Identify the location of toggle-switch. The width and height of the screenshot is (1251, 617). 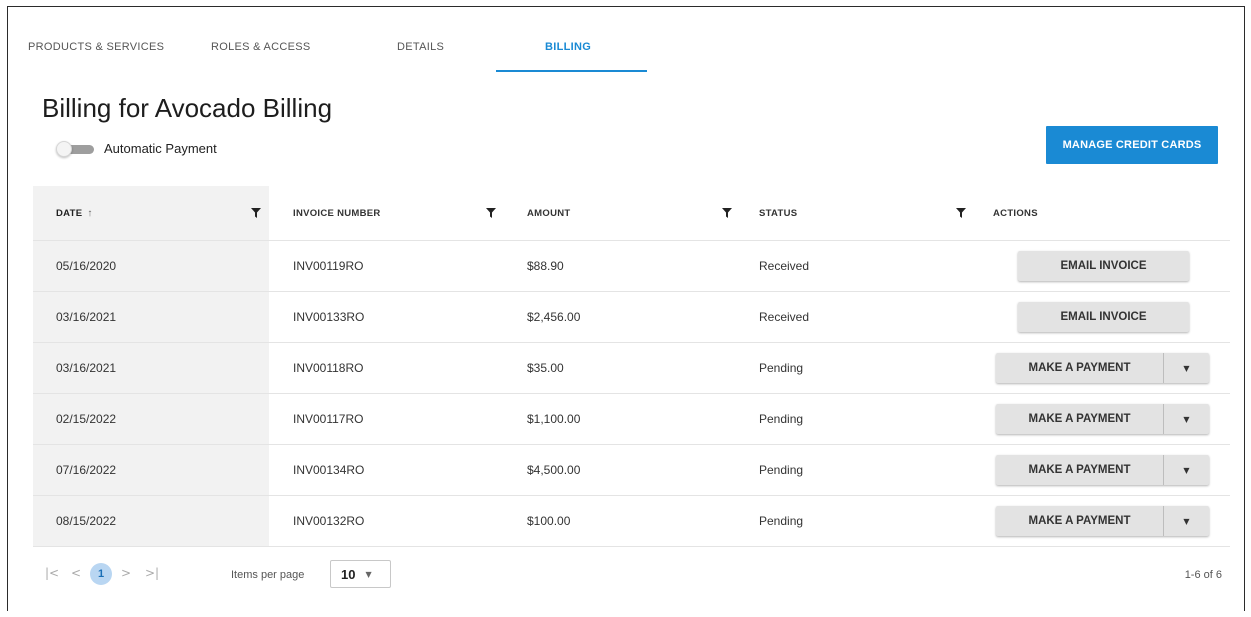
(75, 148).